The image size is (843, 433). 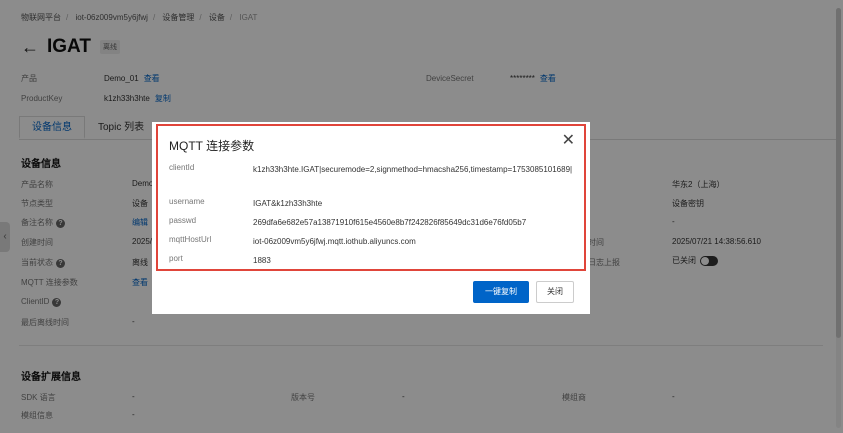 What do you see at coordinates (555, 292) in the screenshot?
I see `close-button: 关闭` at bounding box center [555, 292].